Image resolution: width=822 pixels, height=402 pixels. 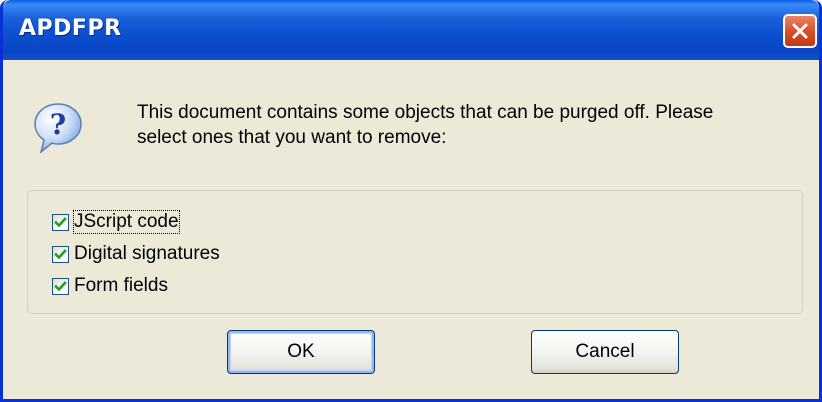 What do you see at coordinates (605, 352) in the screenshot?
I see `cancel-button: Cancel` at bounding box center [605, 352].